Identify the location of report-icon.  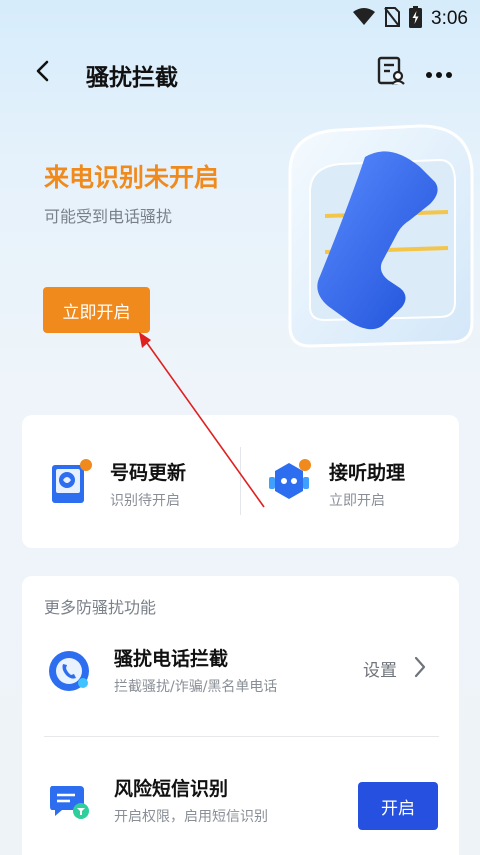
(391, 73).